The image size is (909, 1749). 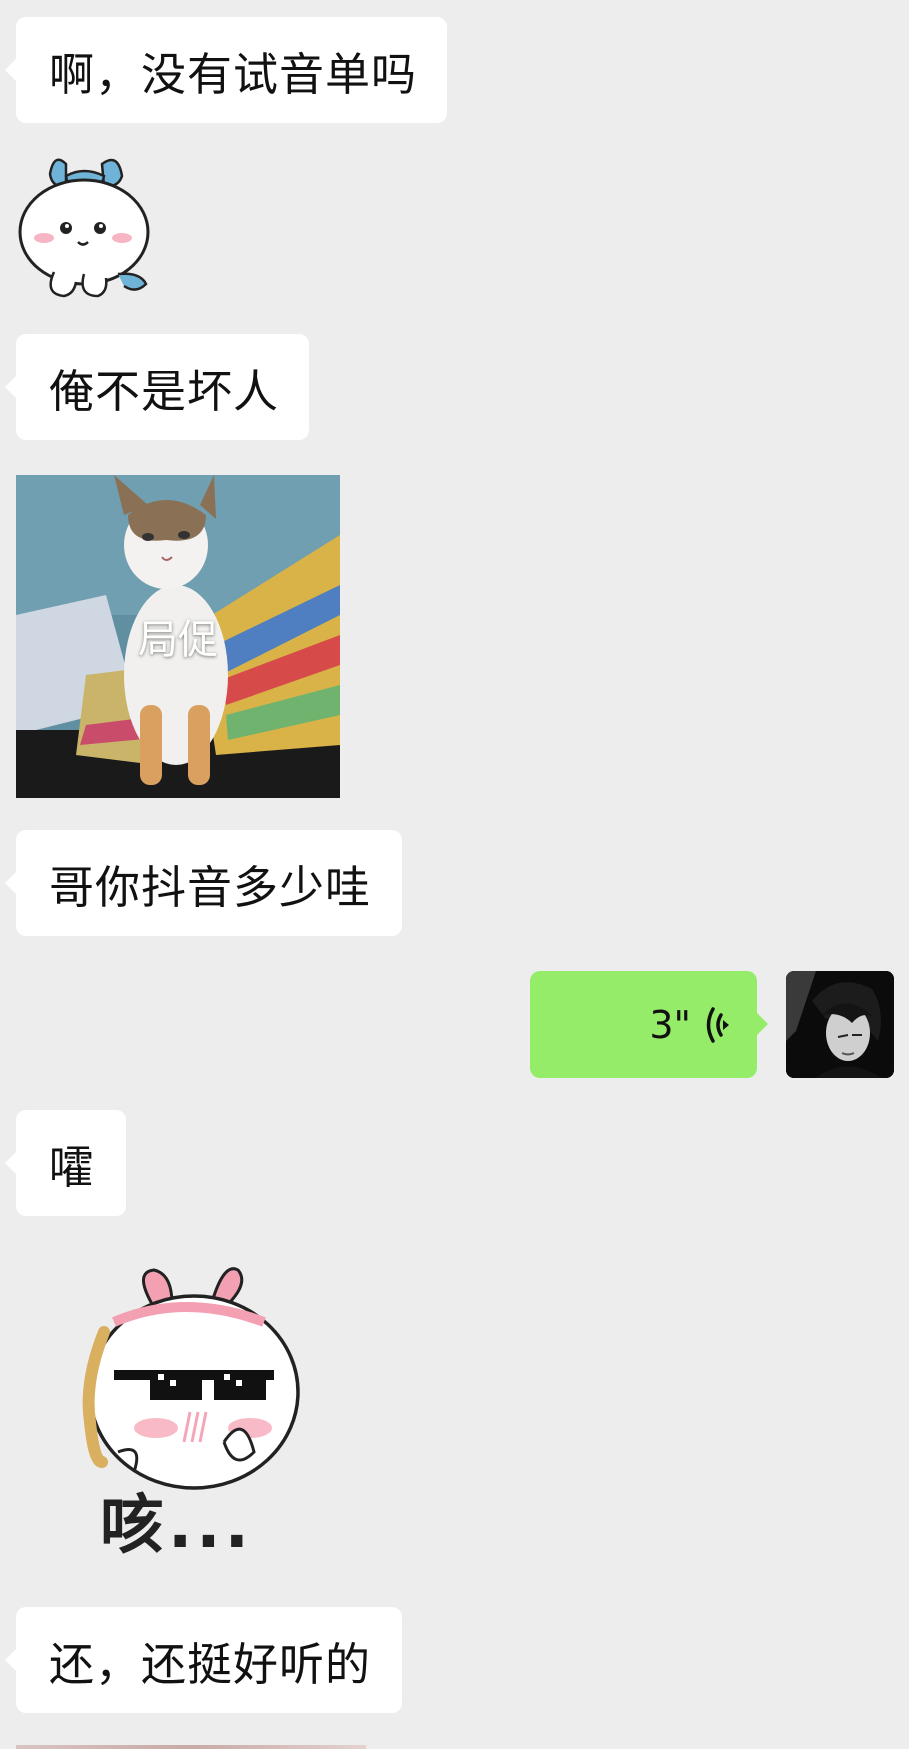 What do you see at coordinates (72, 1167) in the screenshot?
I see `message-text: 嚯` at bounding box center [72, 1167].